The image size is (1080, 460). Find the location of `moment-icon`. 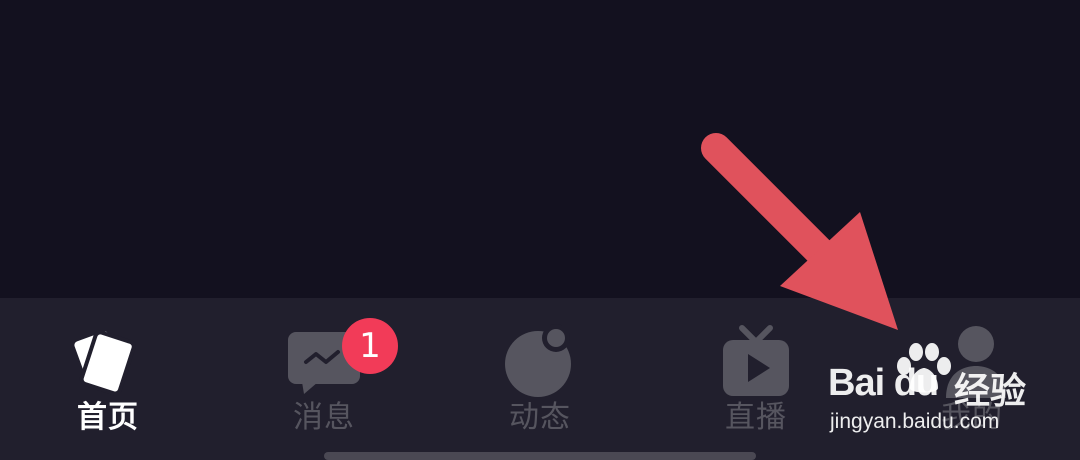

moment-icon is located at coordinates (540, 362).